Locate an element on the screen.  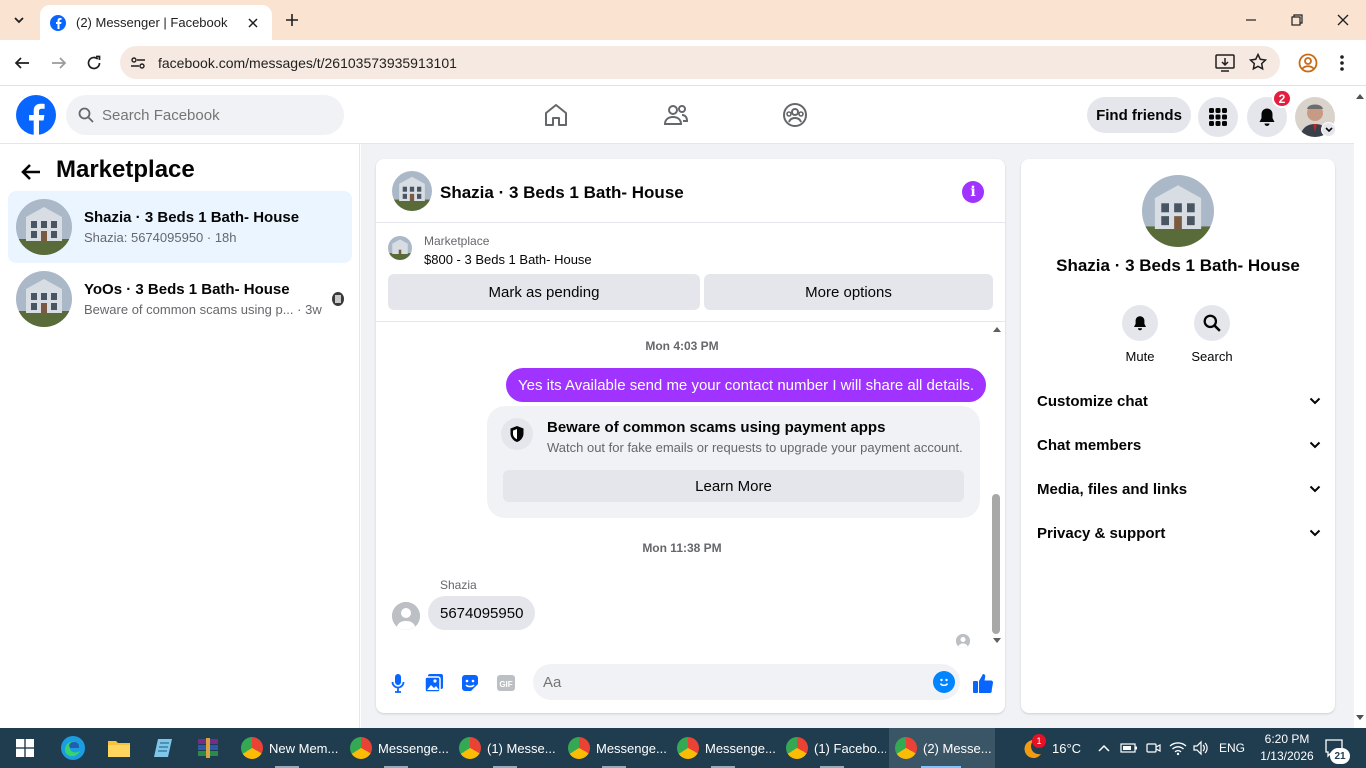
back-arrow-icon is located at coordinates (31, 172).